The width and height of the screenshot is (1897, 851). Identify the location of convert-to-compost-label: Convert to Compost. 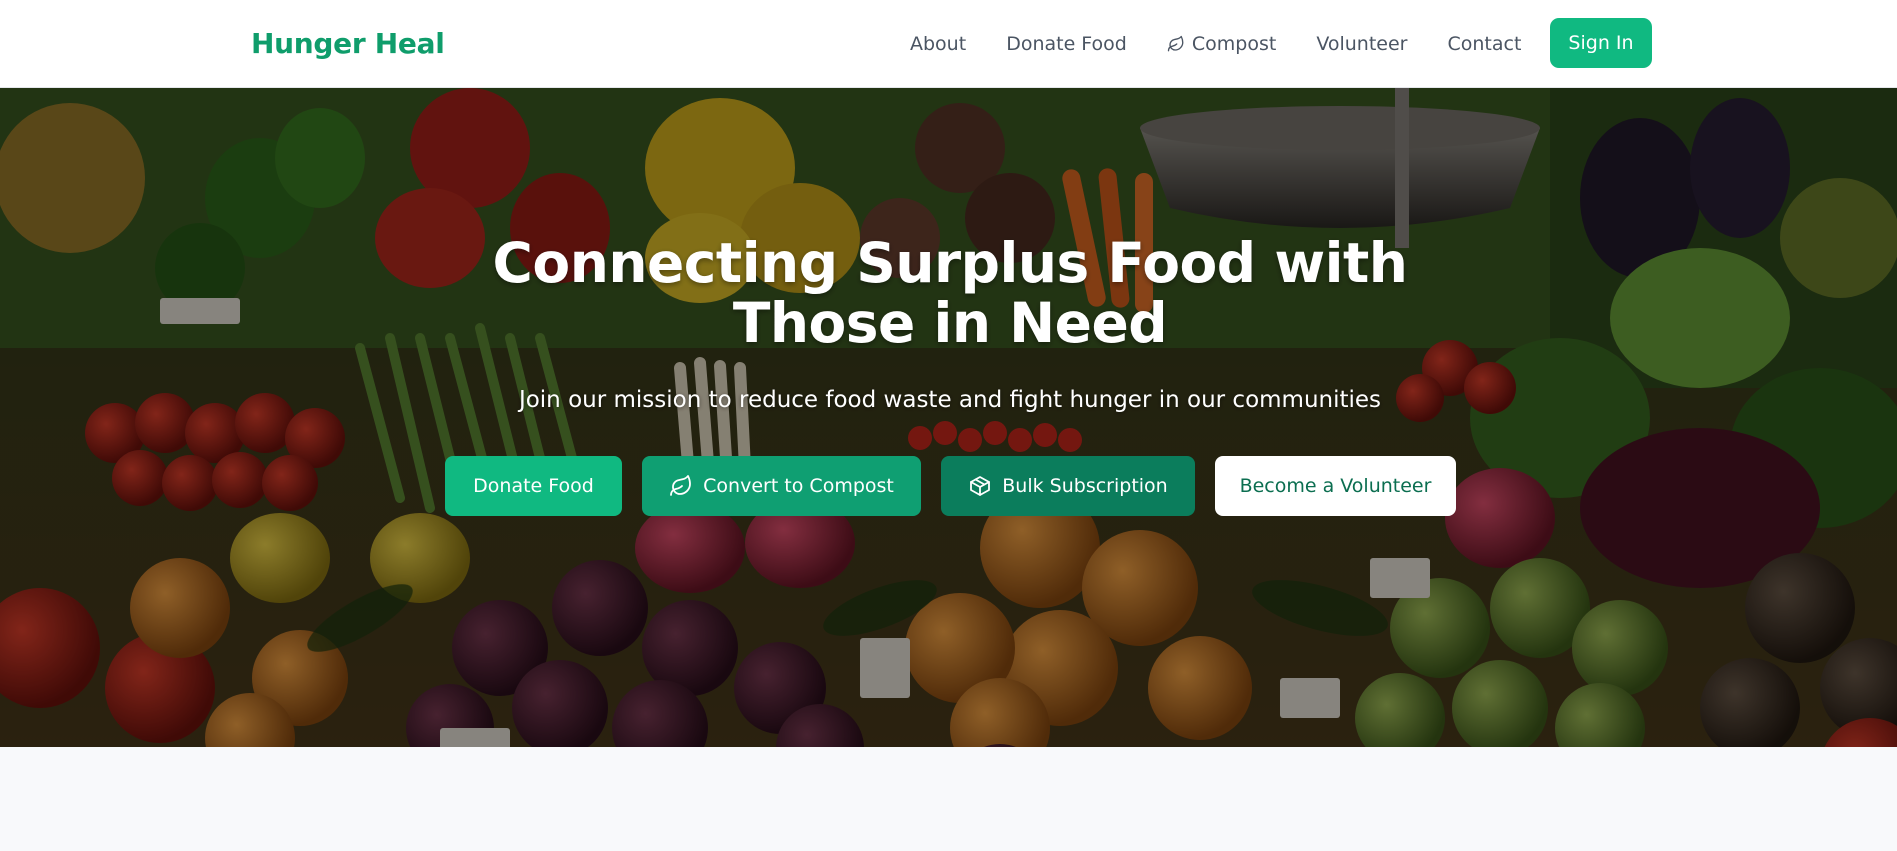
(798, 486).